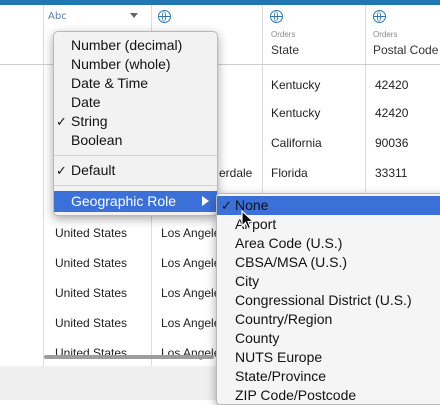  What do you see at coordinates (205, 201) in the screenshot?
I see `chevron-right-icon` at bounding box center [205, 201].